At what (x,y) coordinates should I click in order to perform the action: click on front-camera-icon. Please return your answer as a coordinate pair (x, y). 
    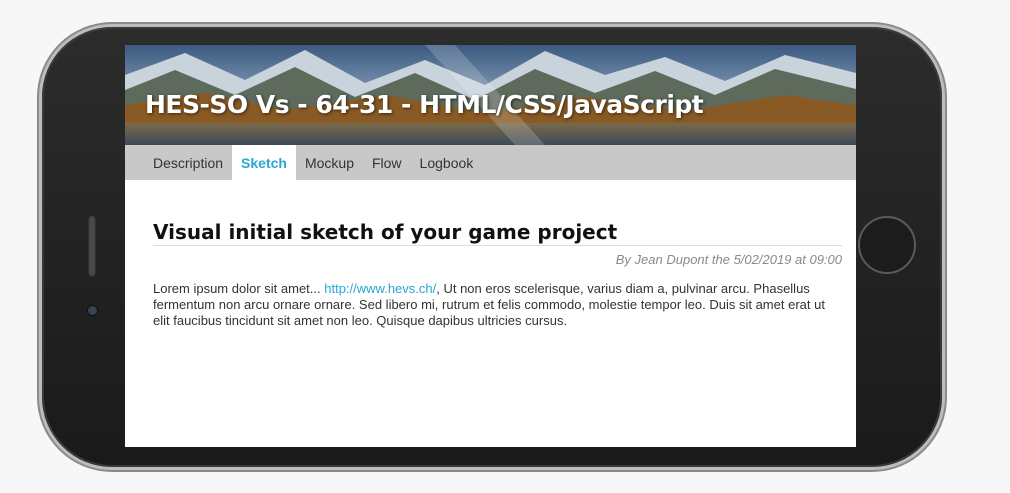
    Looking at the image, I should click on (92, 310).